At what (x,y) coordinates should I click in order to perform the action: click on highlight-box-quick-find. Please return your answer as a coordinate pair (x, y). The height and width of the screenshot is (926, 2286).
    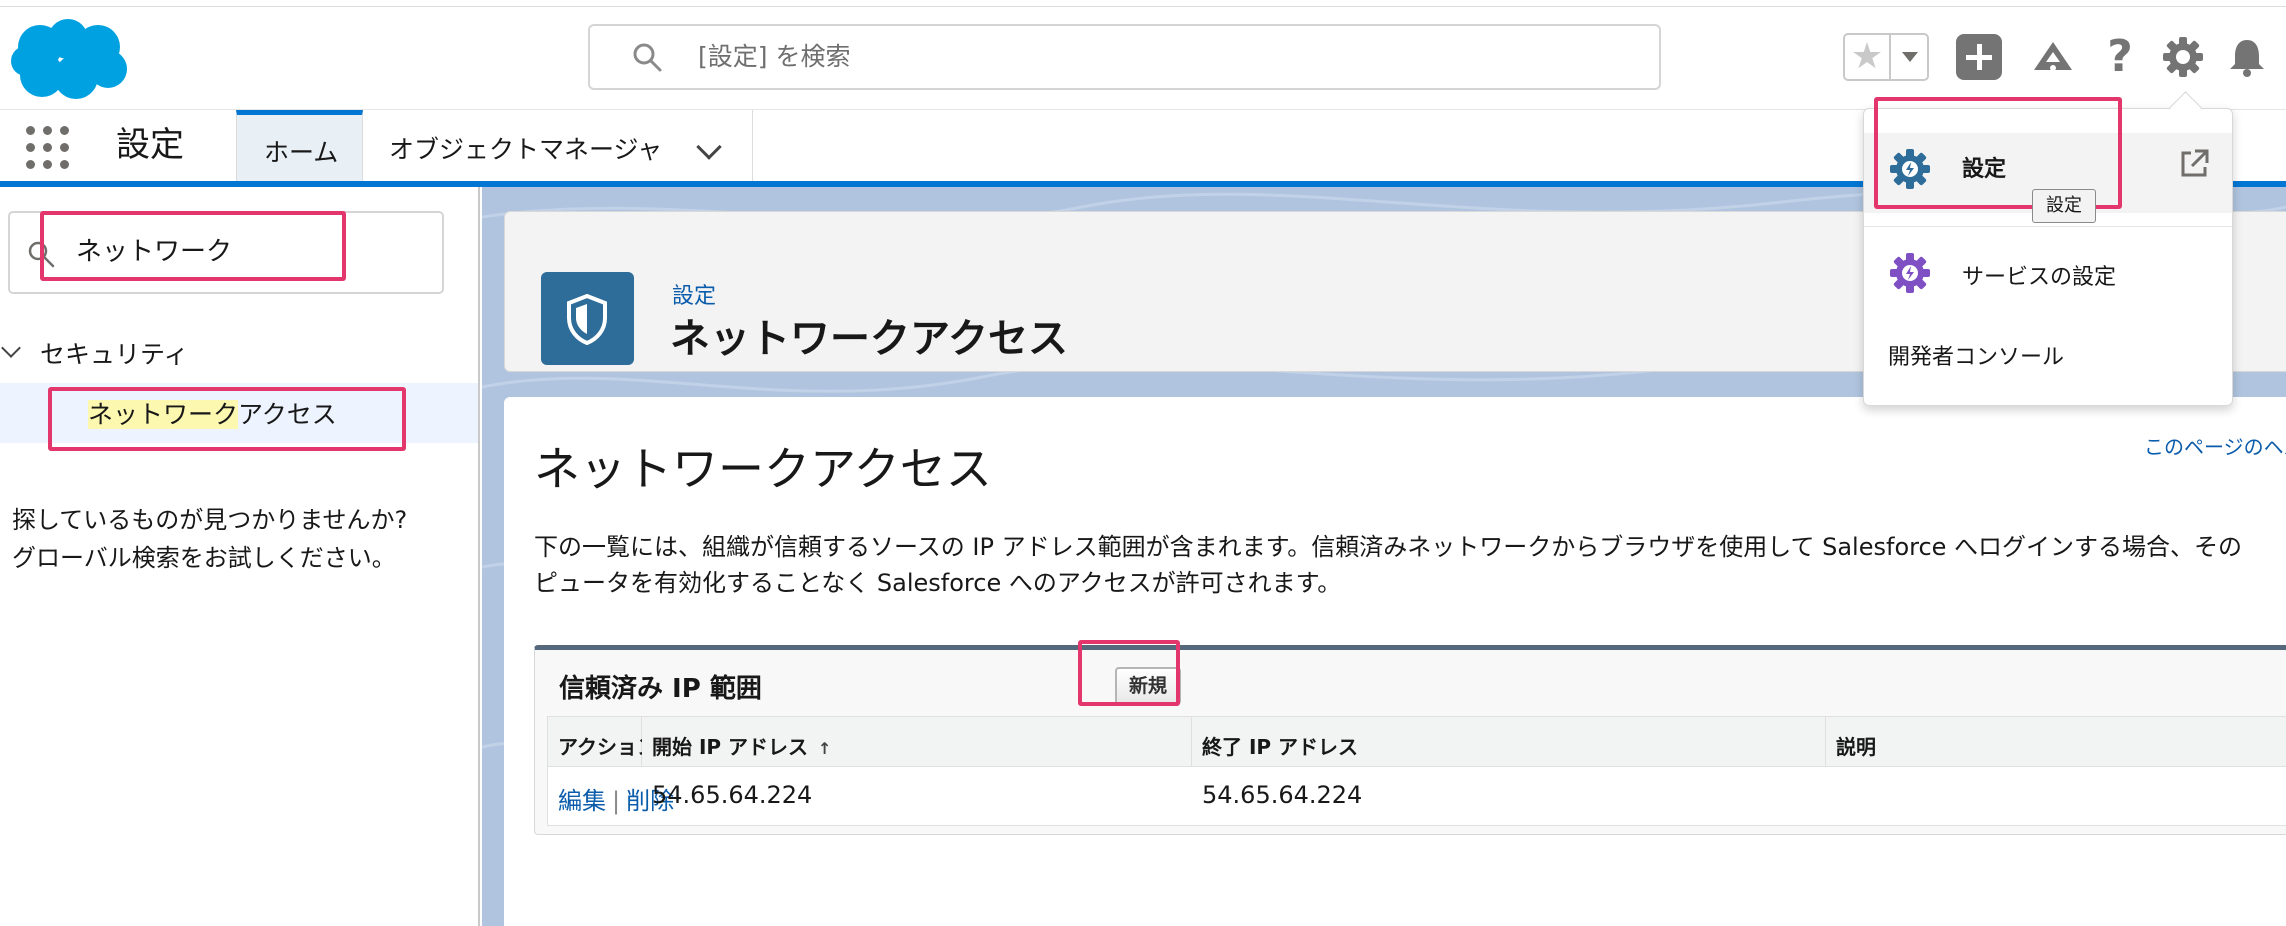
    Looking at the image, I should click on (193, 246).